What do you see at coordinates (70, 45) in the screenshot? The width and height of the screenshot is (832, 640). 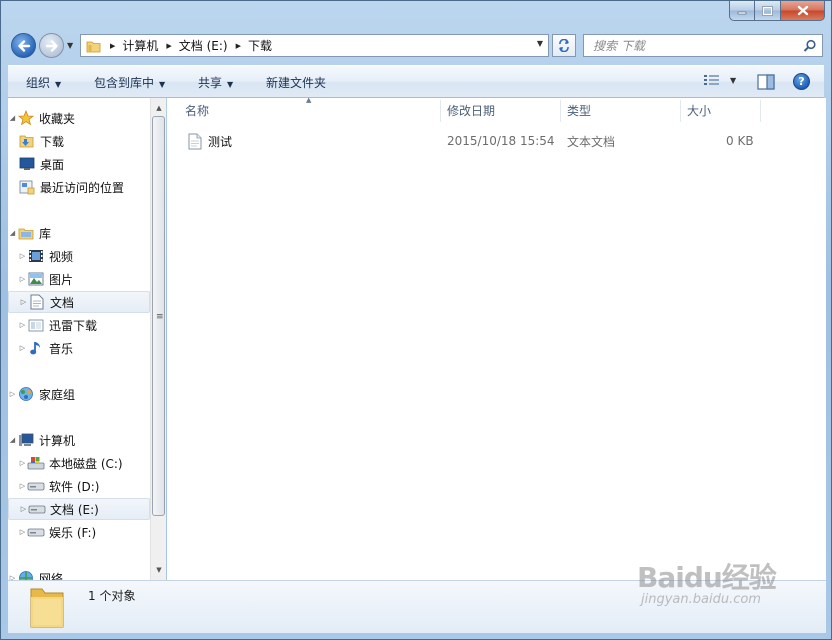 I see `recent-pages-dropdown: ▼` at bounding box center [70, 45].